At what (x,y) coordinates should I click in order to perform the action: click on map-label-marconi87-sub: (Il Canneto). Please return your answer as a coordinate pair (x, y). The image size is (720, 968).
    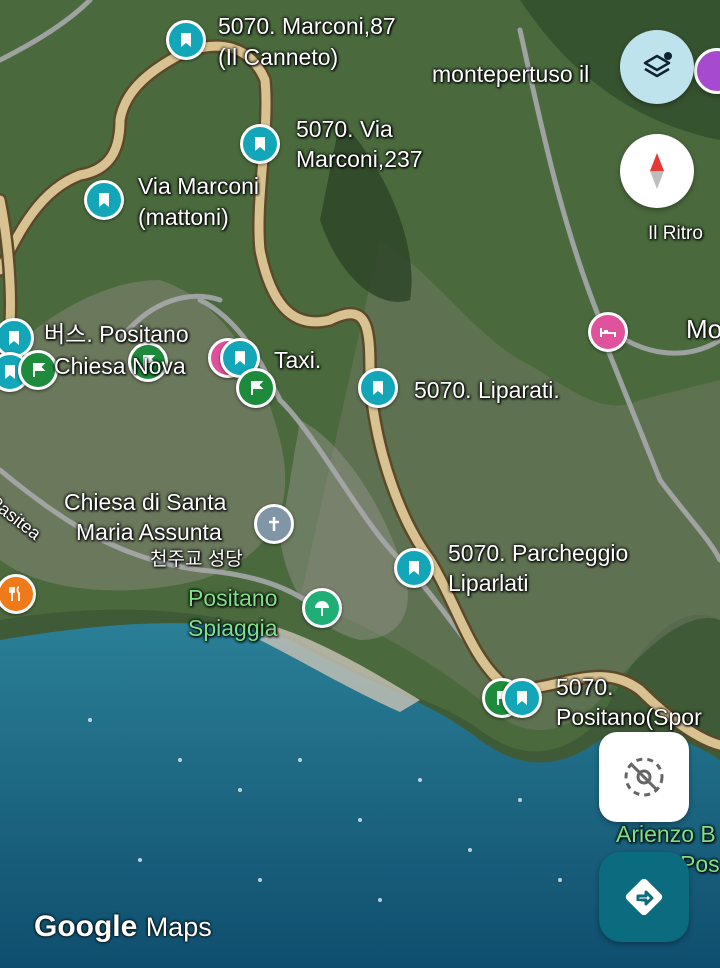
    Looking at the image, I should click on (278, 57).